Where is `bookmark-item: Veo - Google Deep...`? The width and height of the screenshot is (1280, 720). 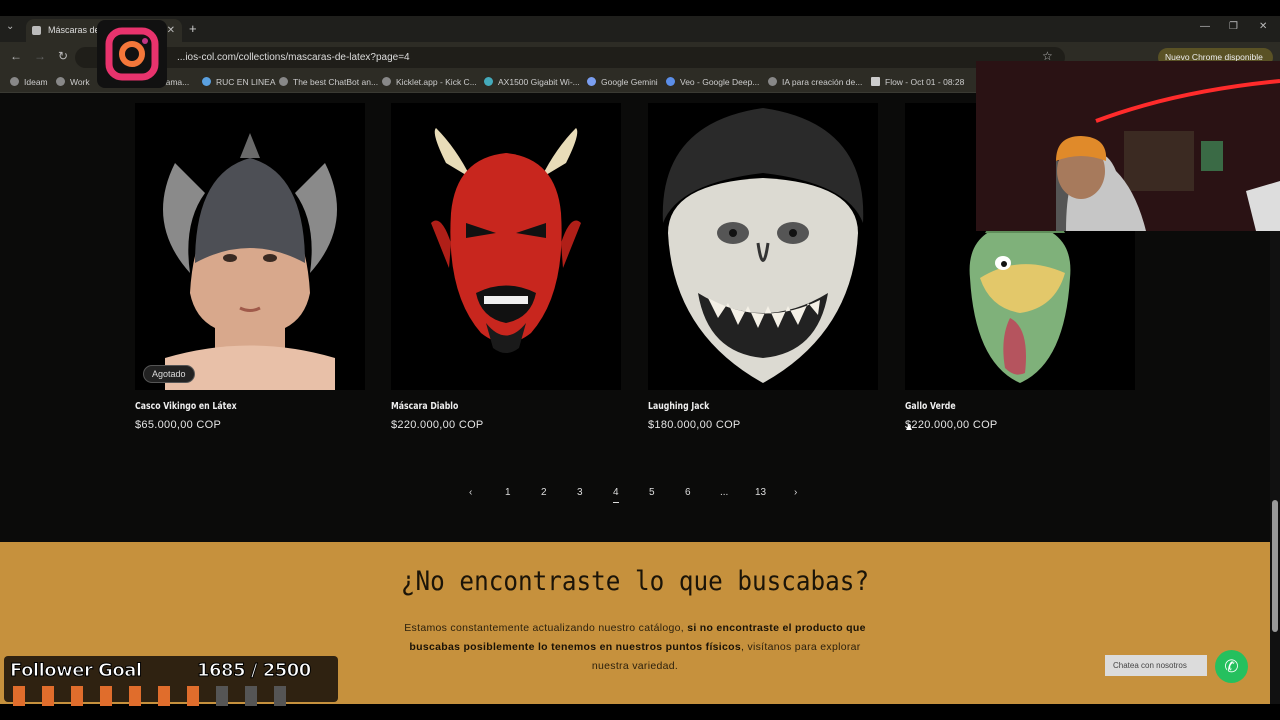
bookmark-item: Veo - Google Deep... is located at coordinates (712, 82).